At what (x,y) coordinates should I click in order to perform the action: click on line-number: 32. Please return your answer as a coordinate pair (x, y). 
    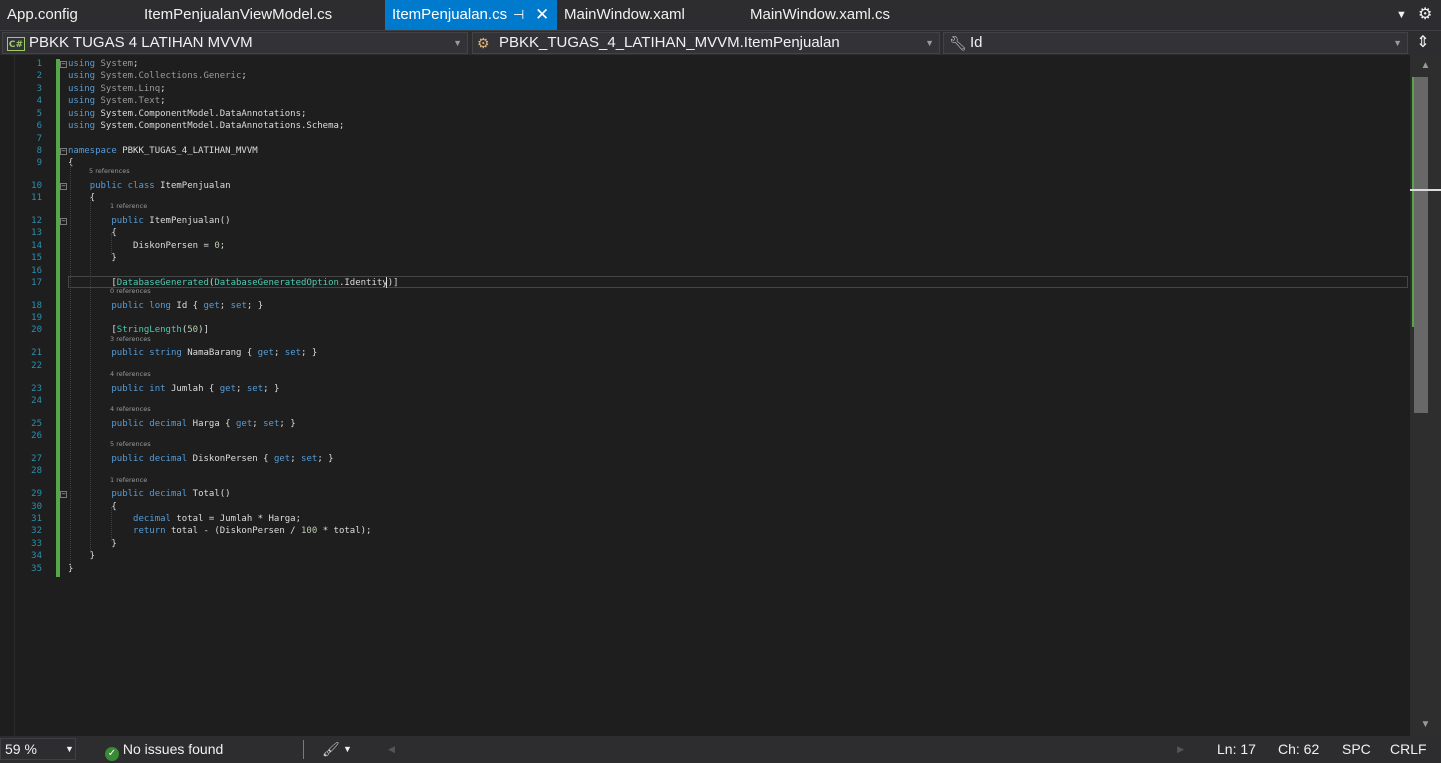
    Looking at the image, I should click on (36, 531).